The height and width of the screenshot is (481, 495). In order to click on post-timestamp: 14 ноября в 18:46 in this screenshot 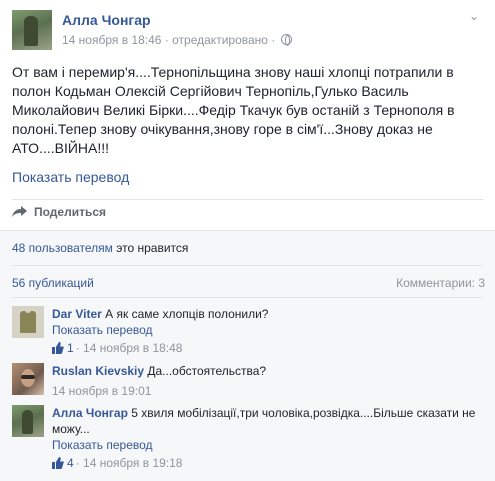, I will do `click(111, 40)`.